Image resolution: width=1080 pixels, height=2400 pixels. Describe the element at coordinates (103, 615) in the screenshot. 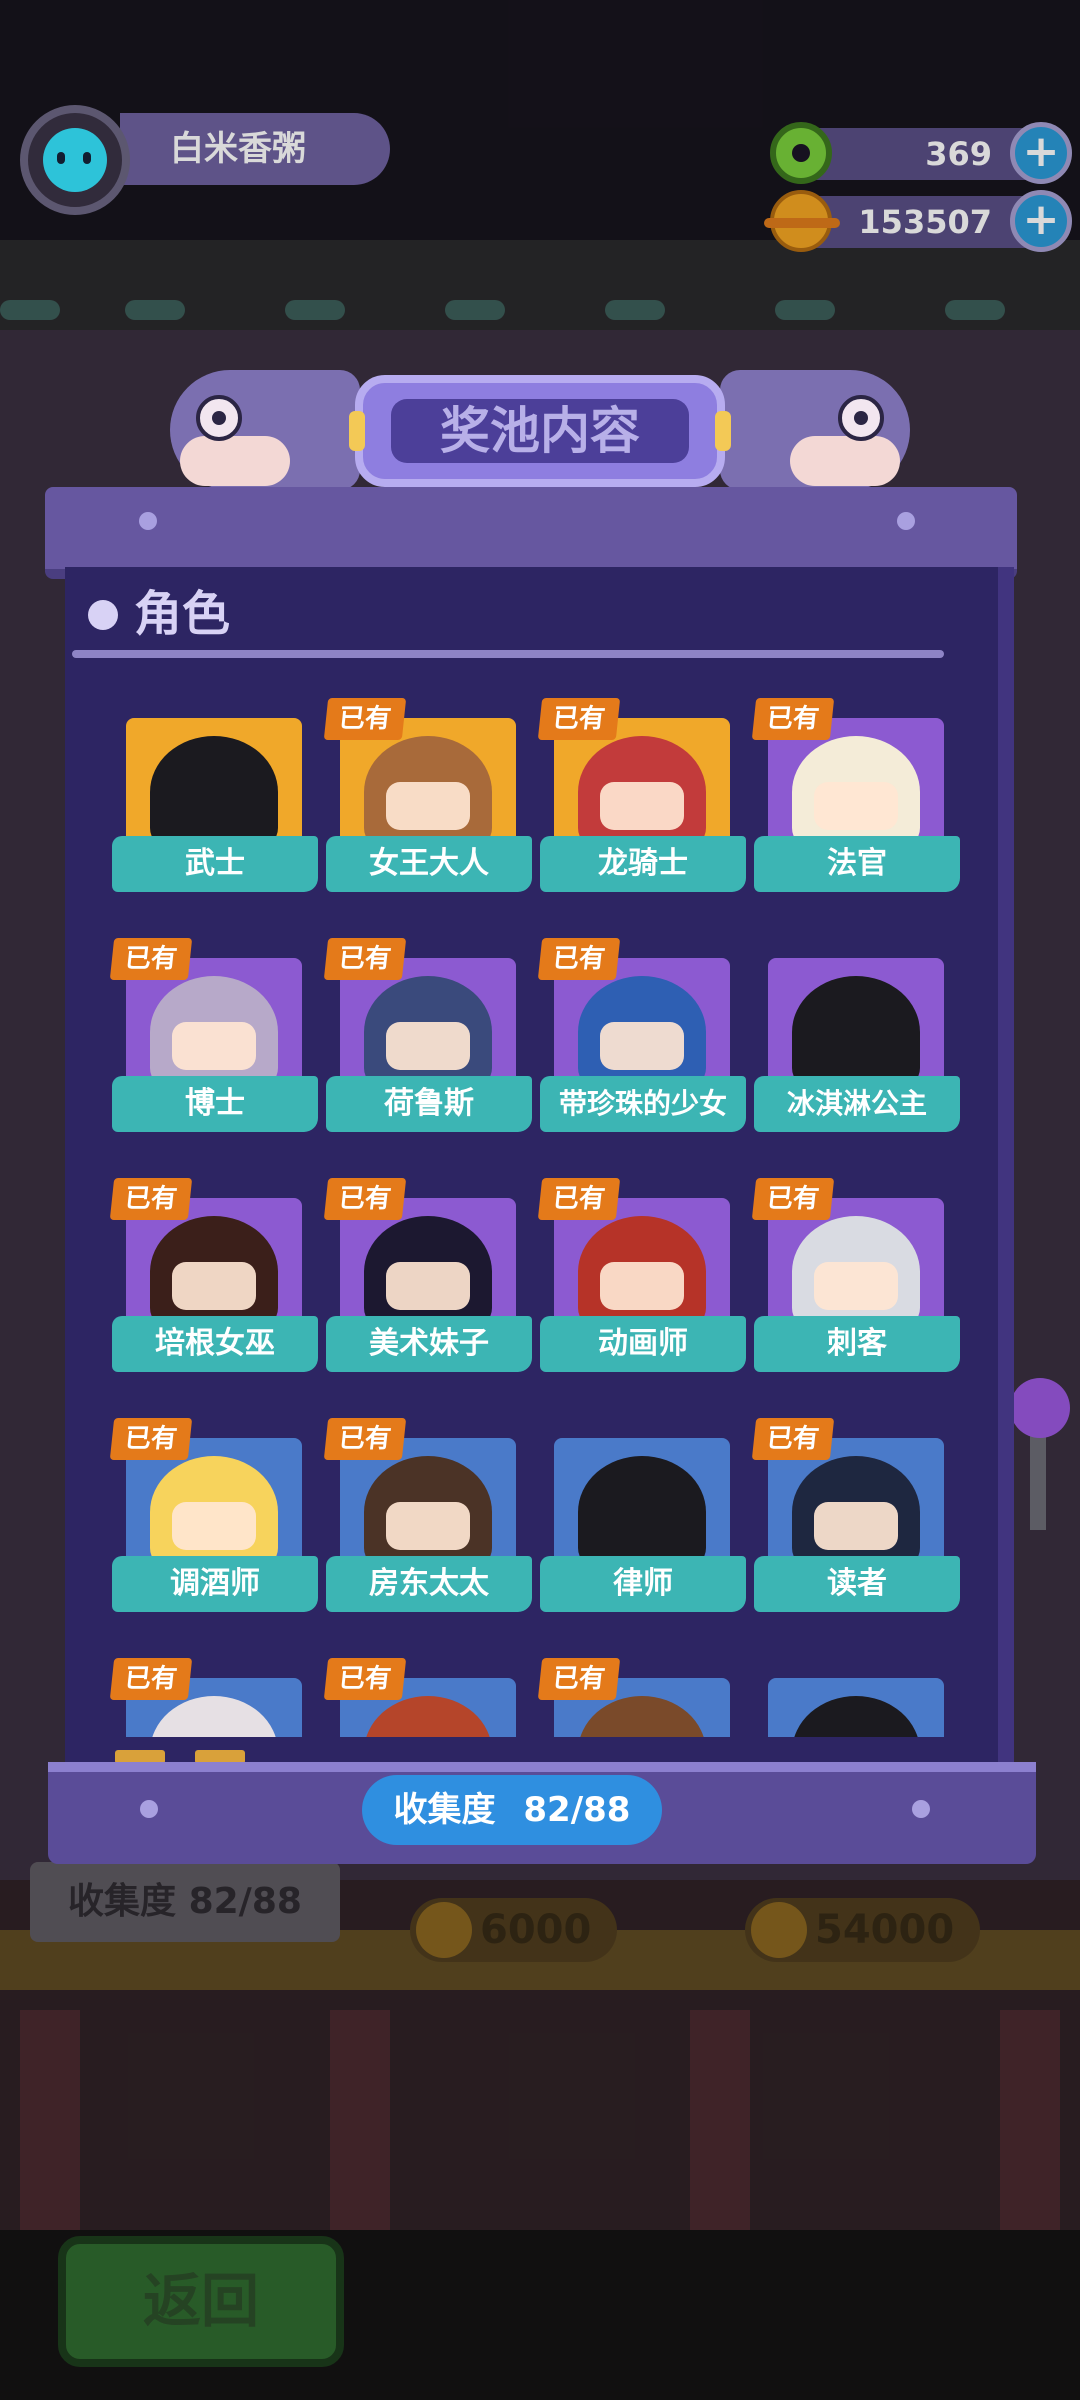

I see `section-dot` at that location.